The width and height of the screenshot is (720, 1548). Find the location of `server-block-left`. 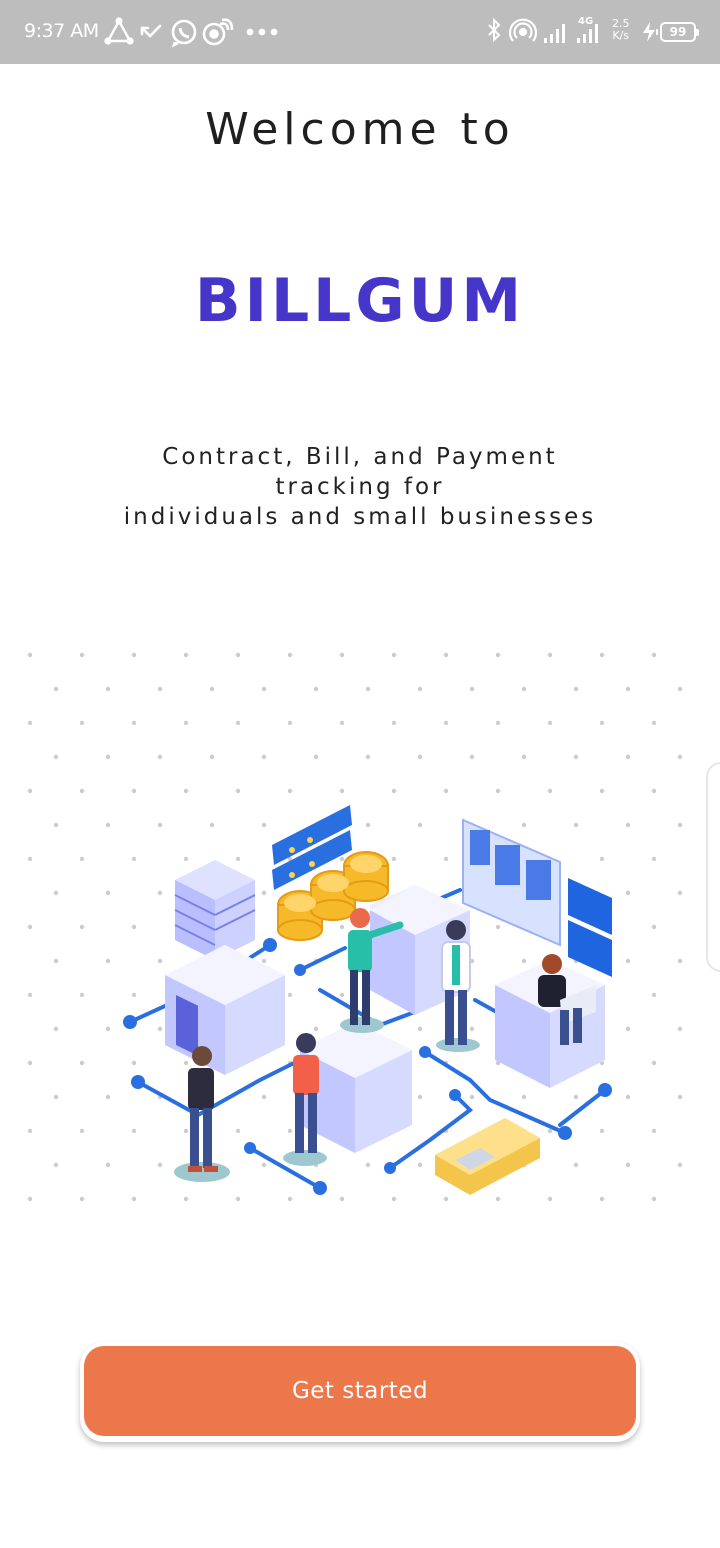

server-block-left is located at coordinates (225, 1010).